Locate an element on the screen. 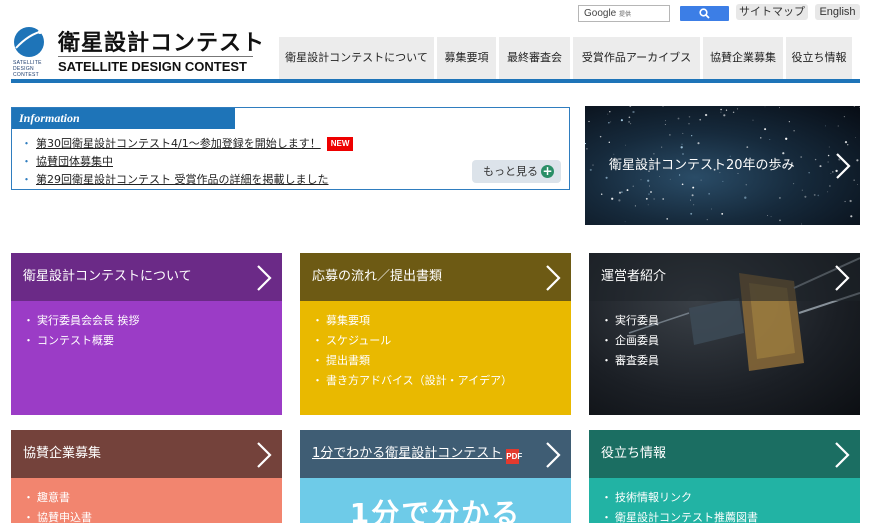  card-banner: 1分で分かる is located at coordinates (435, 500).